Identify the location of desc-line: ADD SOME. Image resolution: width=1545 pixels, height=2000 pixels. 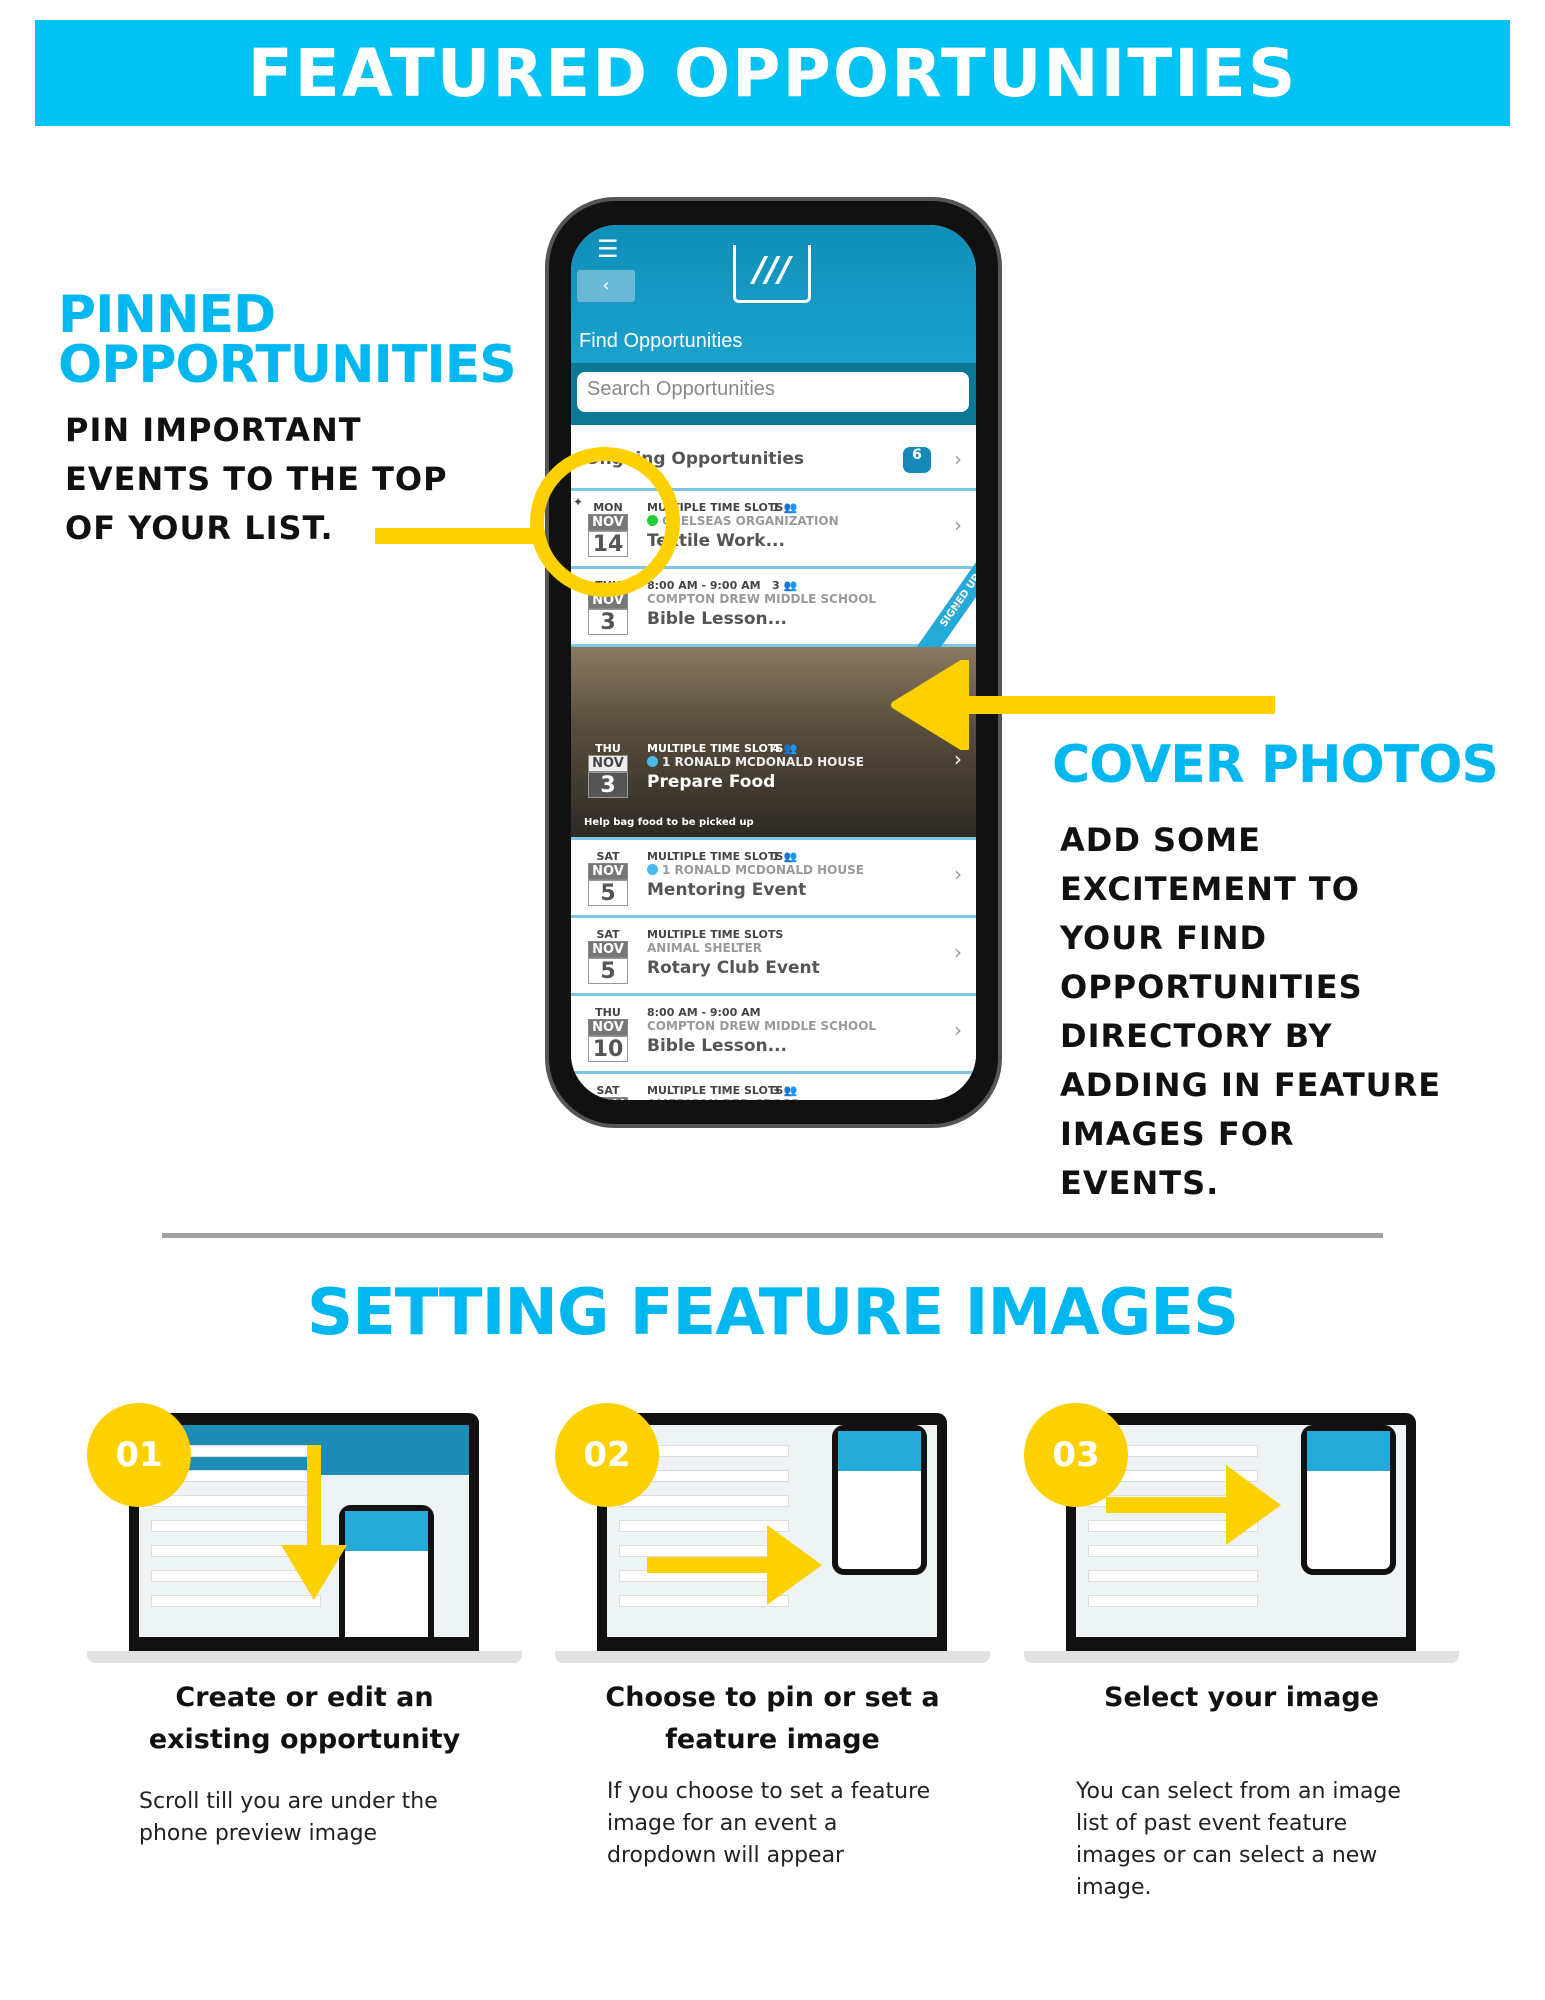
(1160, 840).